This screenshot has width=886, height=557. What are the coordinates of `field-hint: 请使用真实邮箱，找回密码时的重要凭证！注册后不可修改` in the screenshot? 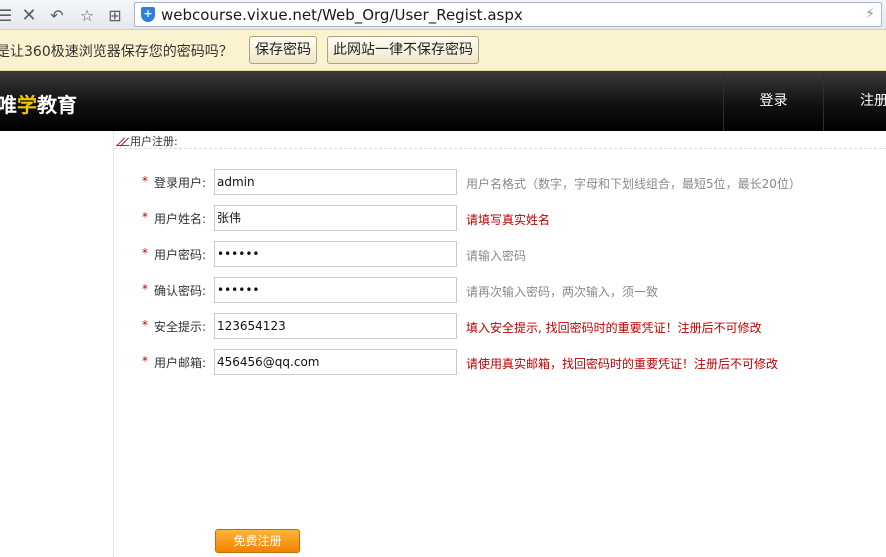 It's located at (622, 364).